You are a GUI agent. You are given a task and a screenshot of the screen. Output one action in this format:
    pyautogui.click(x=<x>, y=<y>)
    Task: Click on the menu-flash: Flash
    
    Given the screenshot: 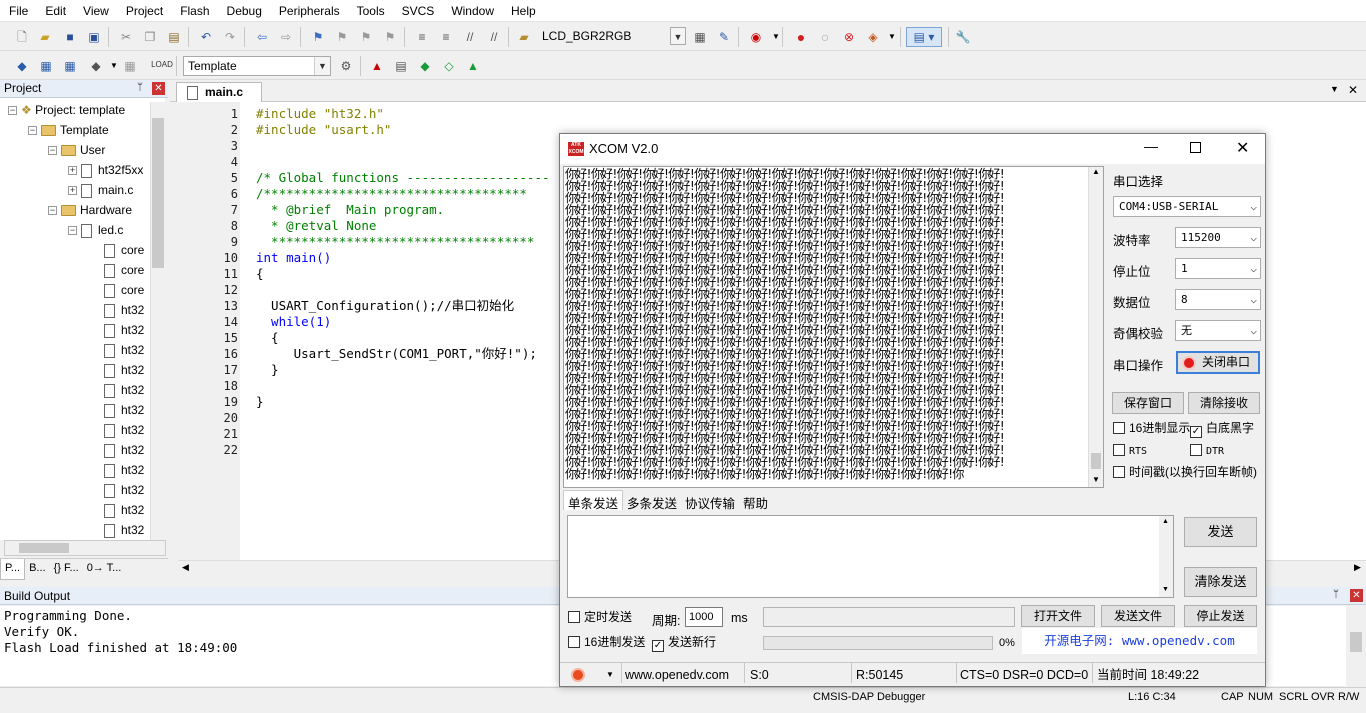 What is the action you would take?
    pyautogui.click(x=194, y=11)
    